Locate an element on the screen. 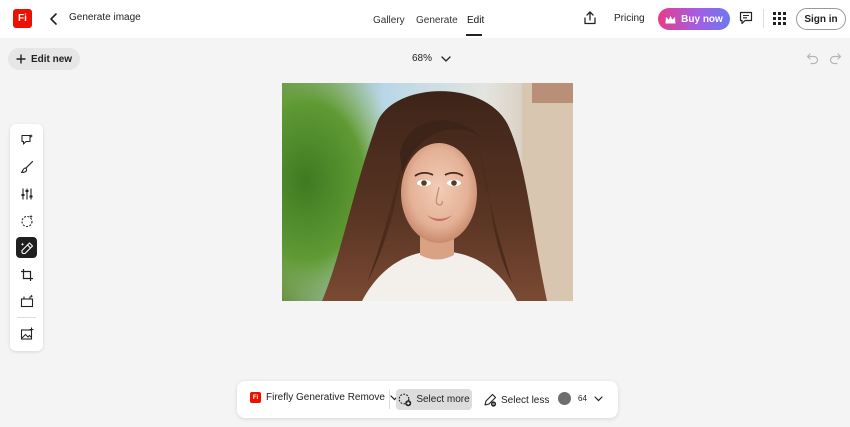 The width and height of the screenshot is (850, 427). select-less-button: Select less is located at coordinates (516, 400).